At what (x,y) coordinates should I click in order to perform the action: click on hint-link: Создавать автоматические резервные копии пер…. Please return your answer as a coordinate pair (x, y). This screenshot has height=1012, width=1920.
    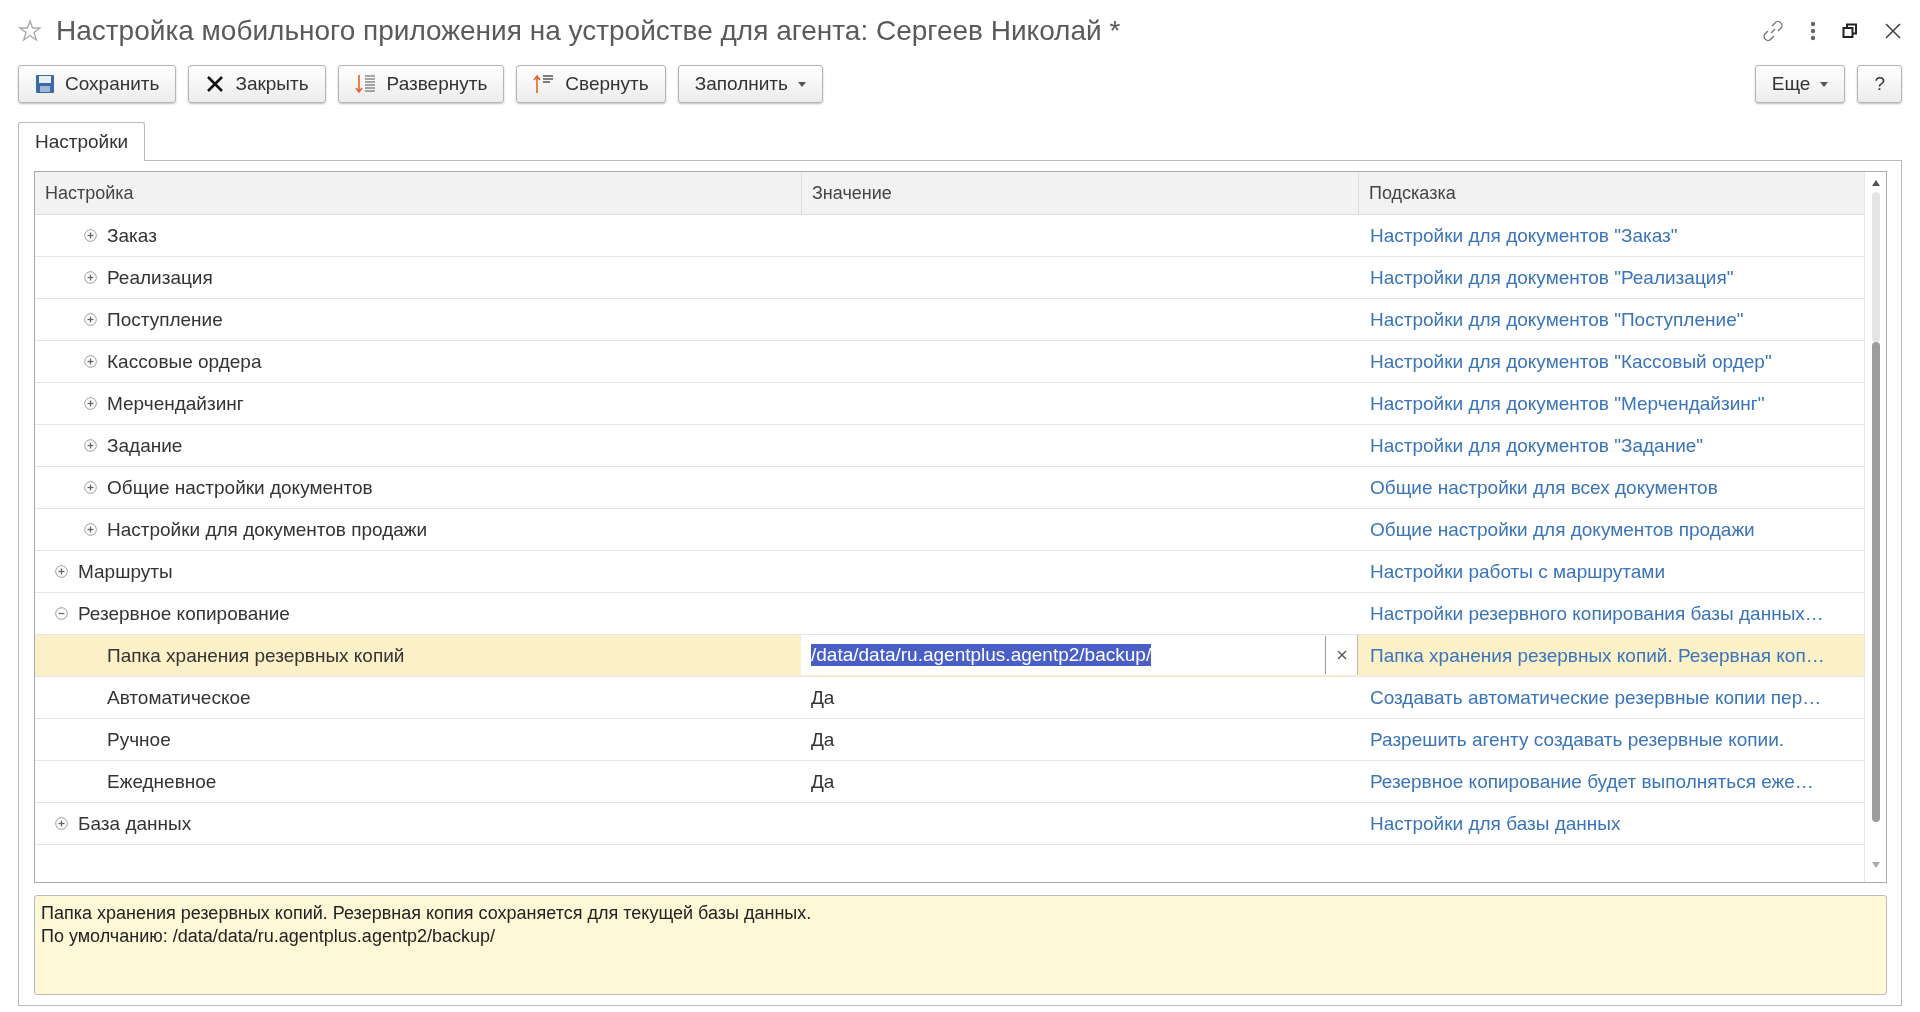
    Looking at the image, I should click on (1596, 697).